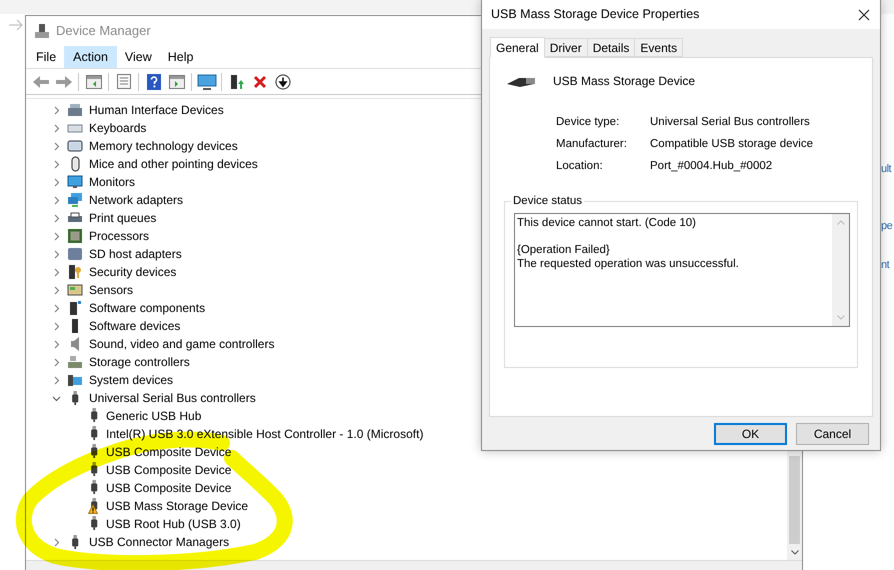 Image resolution: width=894 pixels, height=570 pixels. What do you see at coordinates (135, 254) in the screenshot?
I see `tree-item: SD host adapters` at bounding box center [135, 254].